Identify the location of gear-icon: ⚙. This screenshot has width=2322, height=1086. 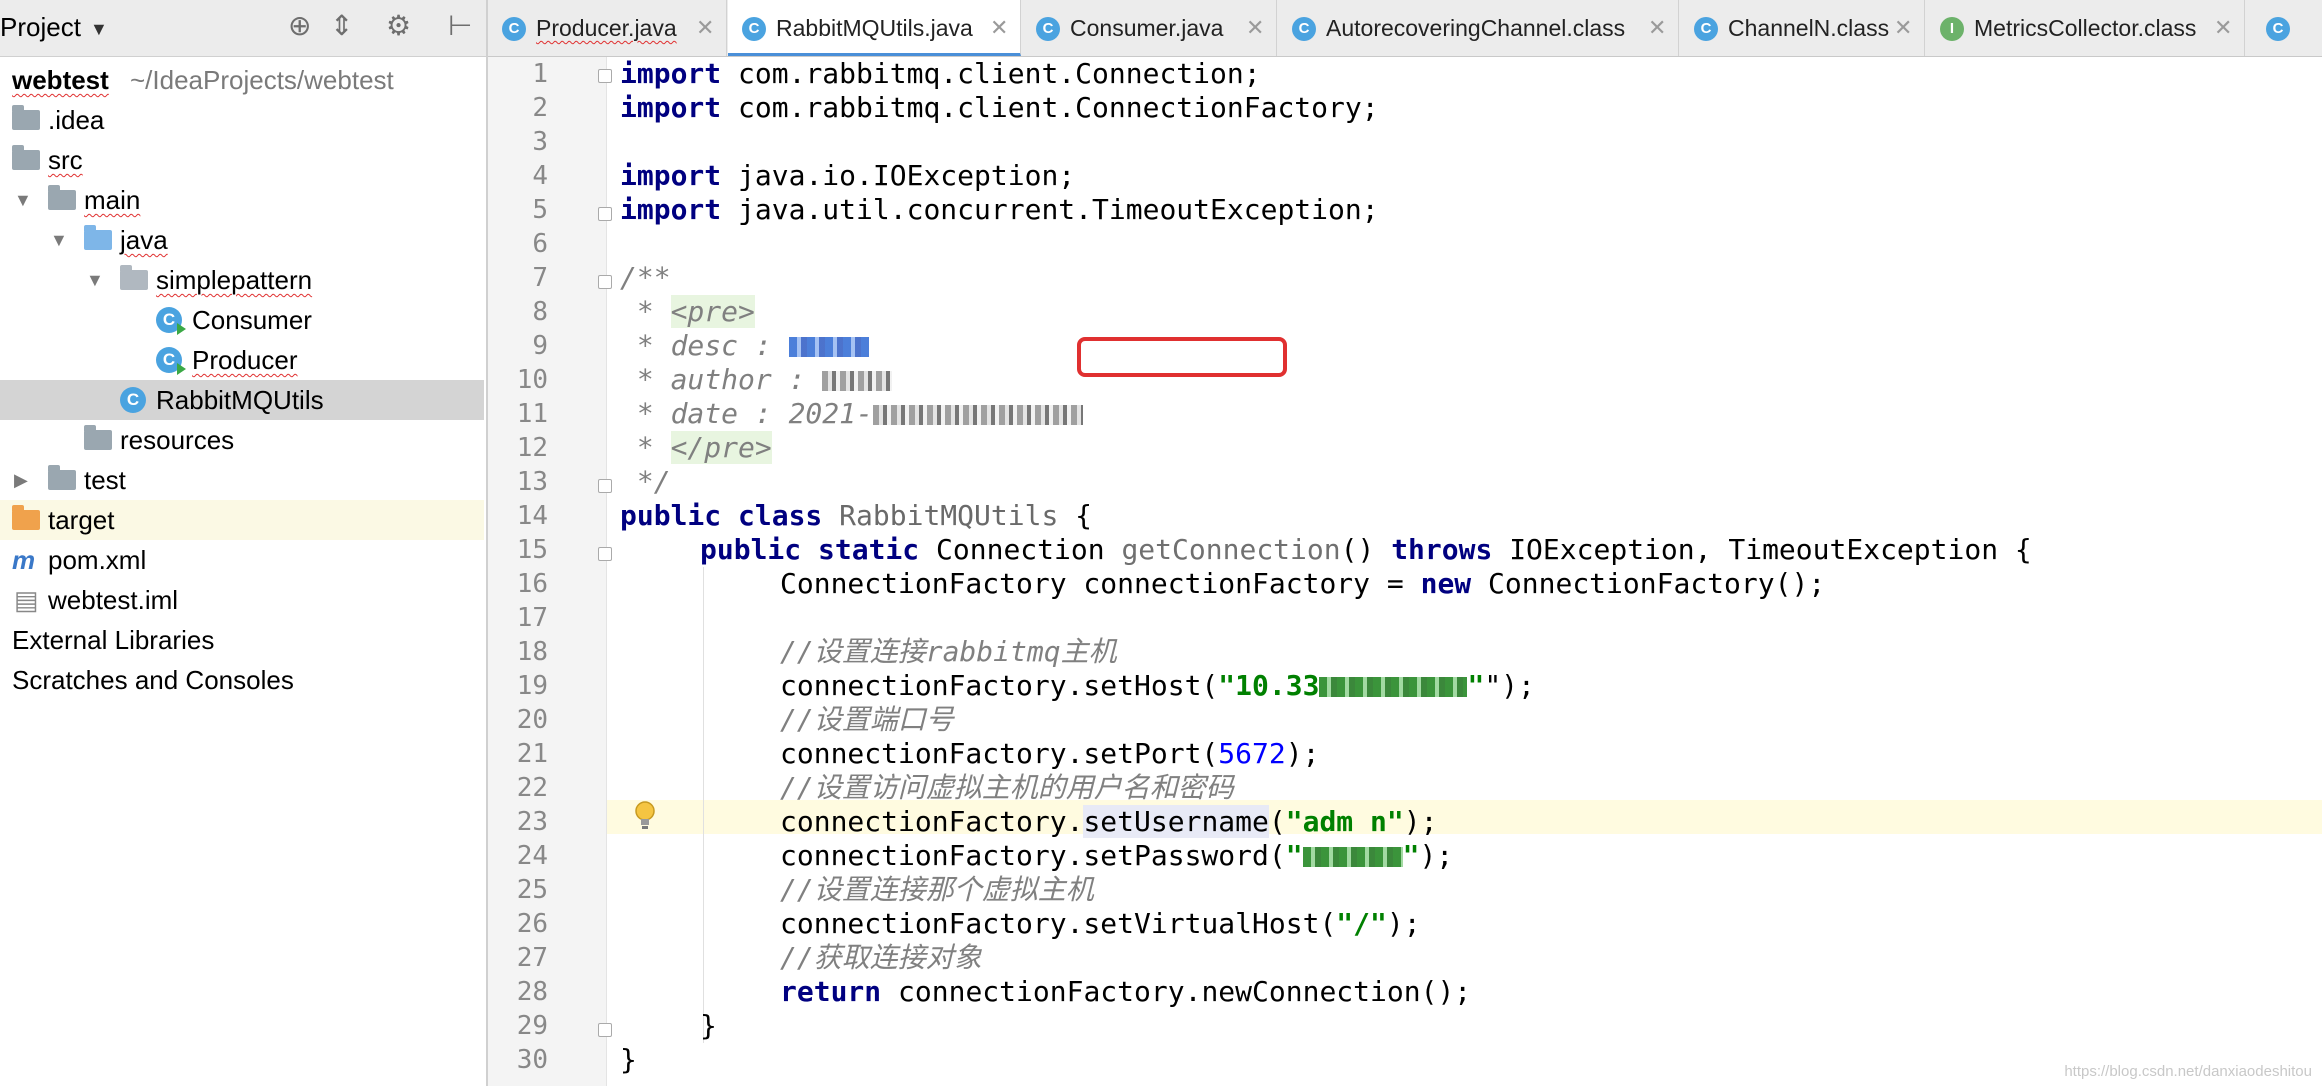
(398, 26).